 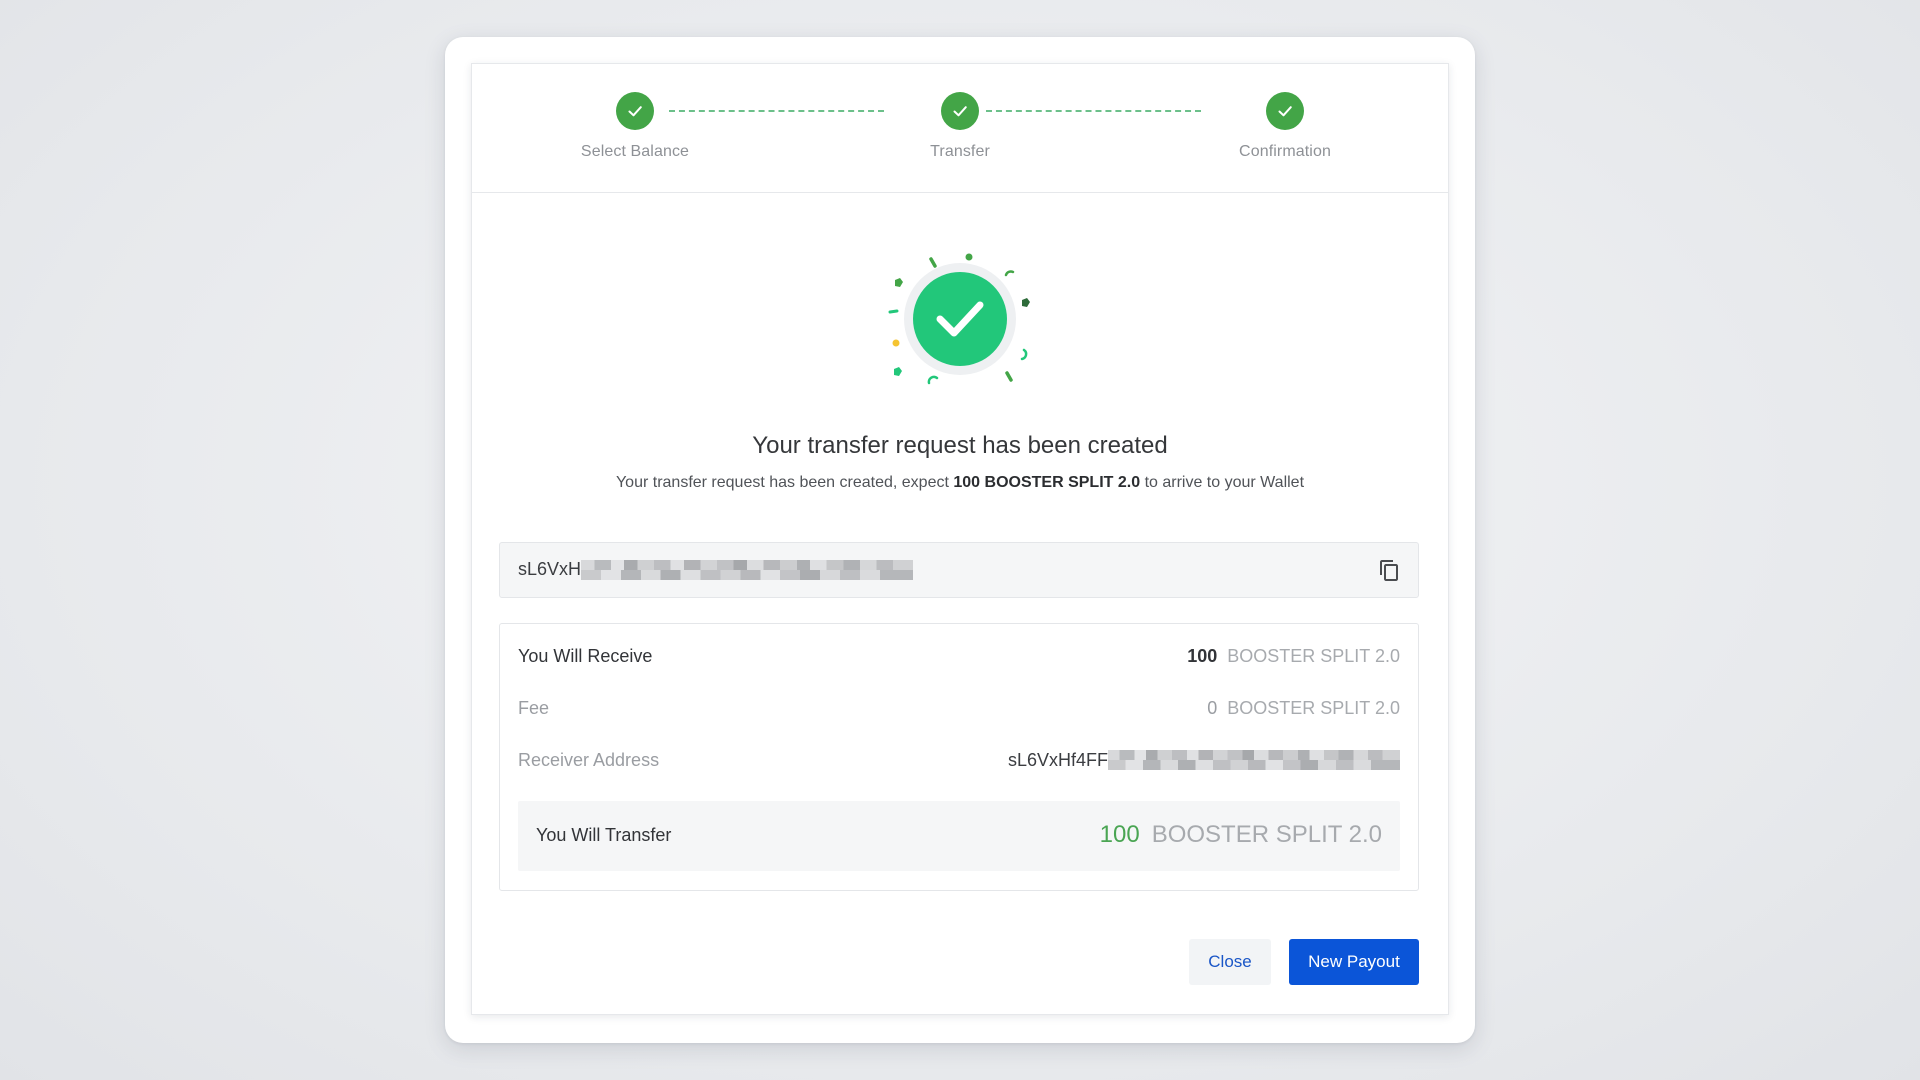 I want to click on step-transfer: Transfer, so click(x=960, y=126).